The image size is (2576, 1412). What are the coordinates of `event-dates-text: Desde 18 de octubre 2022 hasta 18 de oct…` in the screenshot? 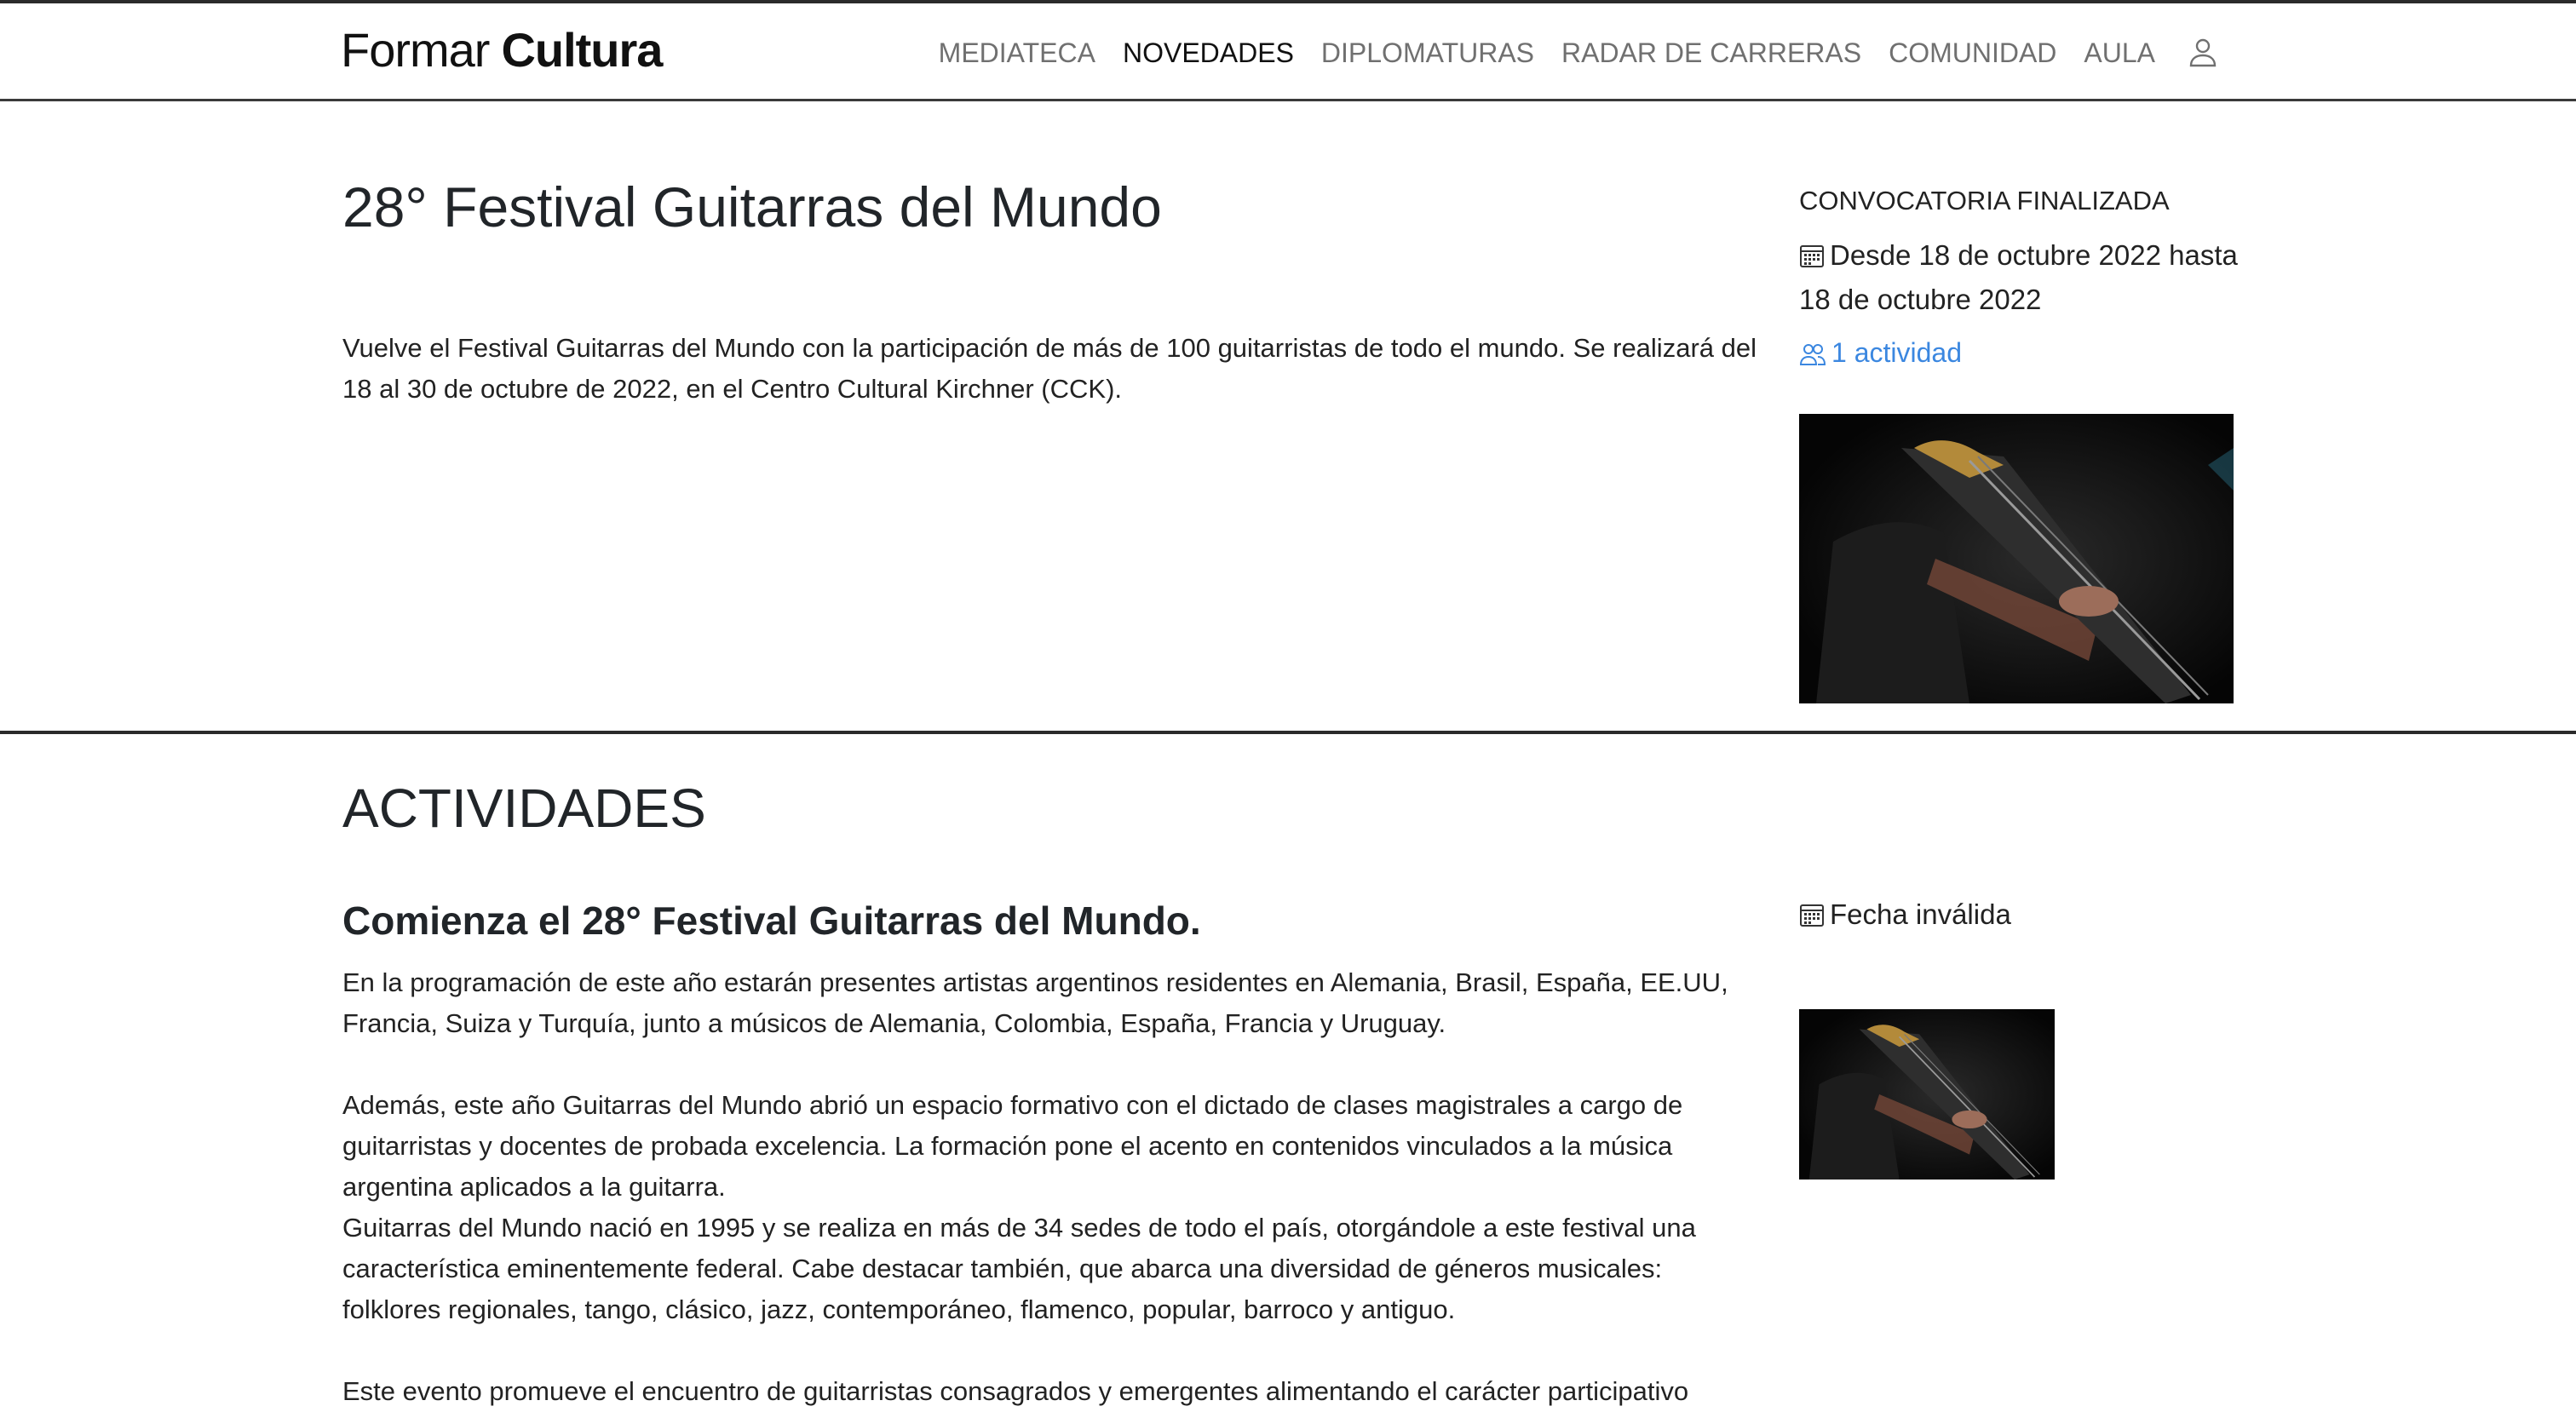 It's located at (2019, 277).